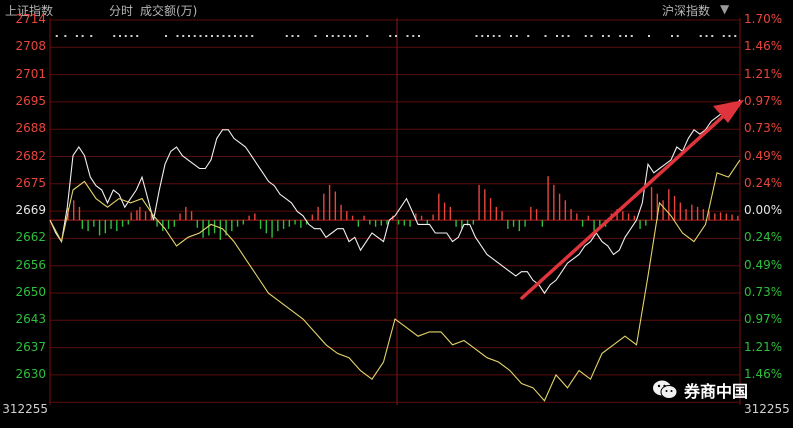 This screenshot has width=793, height=428. I want to click on y-tick-right: 0.00%, so click(763, 210).